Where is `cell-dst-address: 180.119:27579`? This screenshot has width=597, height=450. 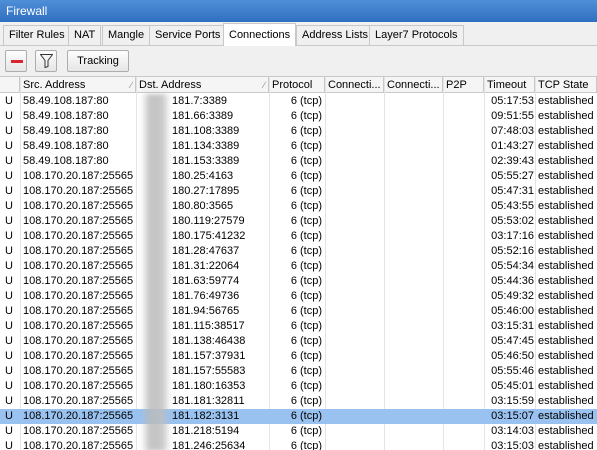
cell-dst-address: 180.119:27579 is located at coordinates (208, 221).